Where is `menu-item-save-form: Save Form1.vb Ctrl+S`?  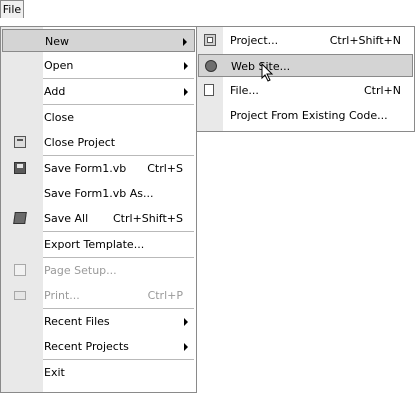
menu-item-save-form: Save Form1.vb Ctrl+S is located at coordinates (98, 168).